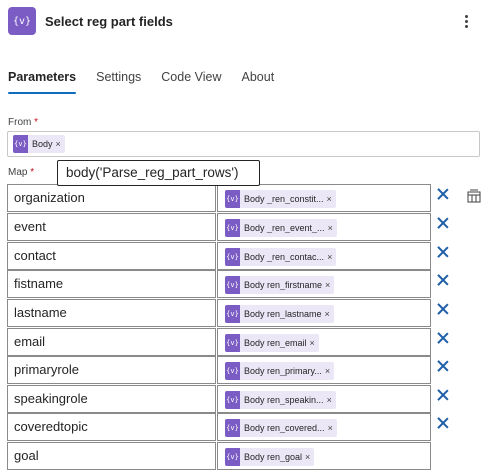 The height and width of the screenshot is (473, 487). I want to click on token-label: Body, so click(42, 144).